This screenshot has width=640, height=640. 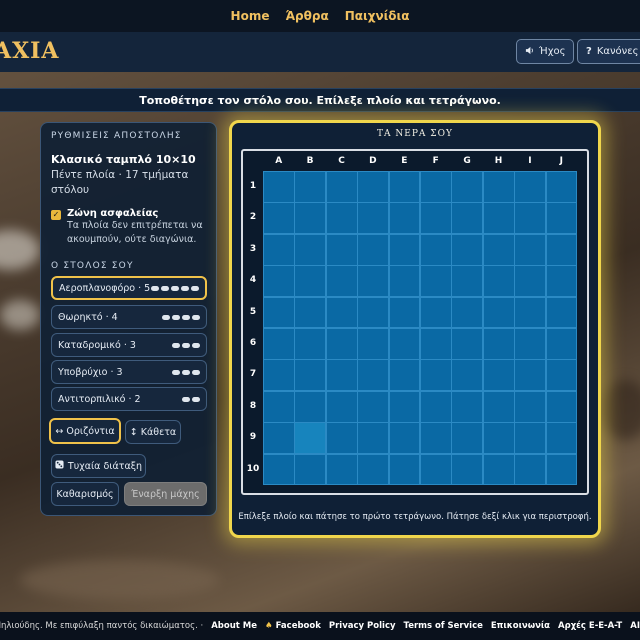 I want to click on board-cell-C9, so click(x=341, y=438).